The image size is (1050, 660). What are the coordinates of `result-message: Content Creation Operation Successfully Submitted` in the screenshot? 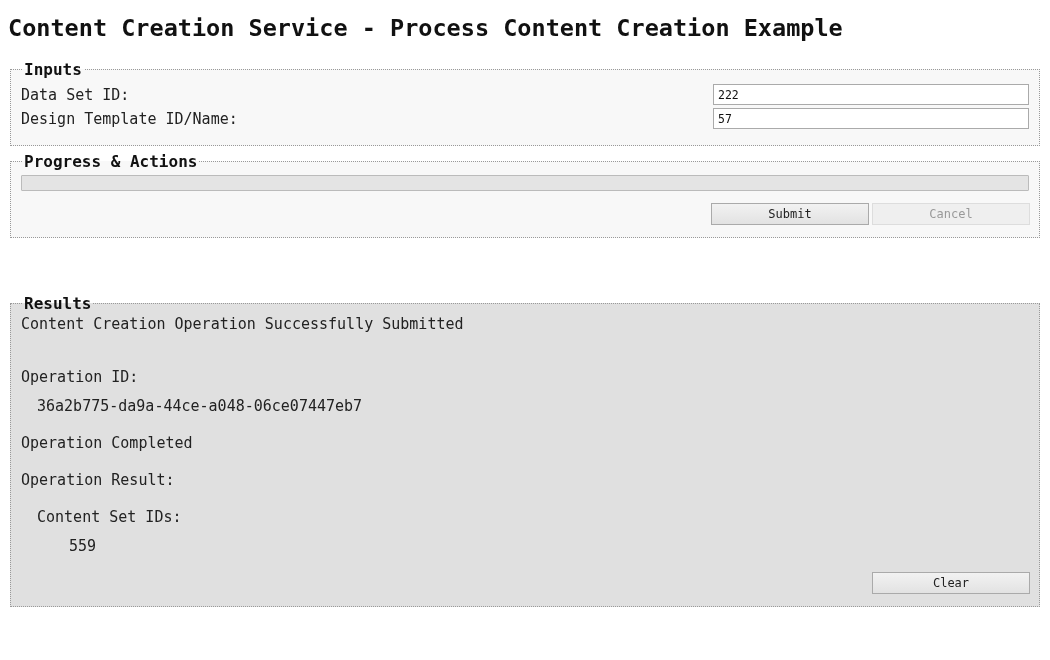 It's located at (243, 324).